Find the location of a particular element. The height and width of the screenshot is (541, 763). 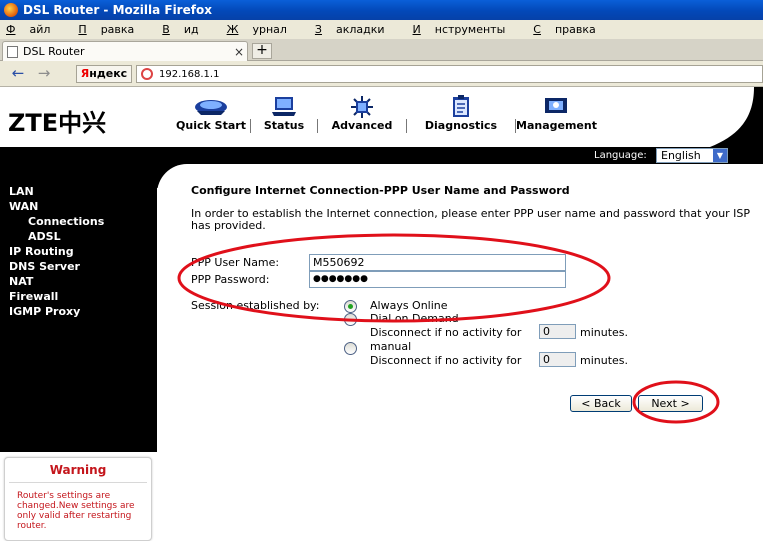

navigation-bar: ← → Яндекс 192.168.1.1 is located at coordinates (381, 74).